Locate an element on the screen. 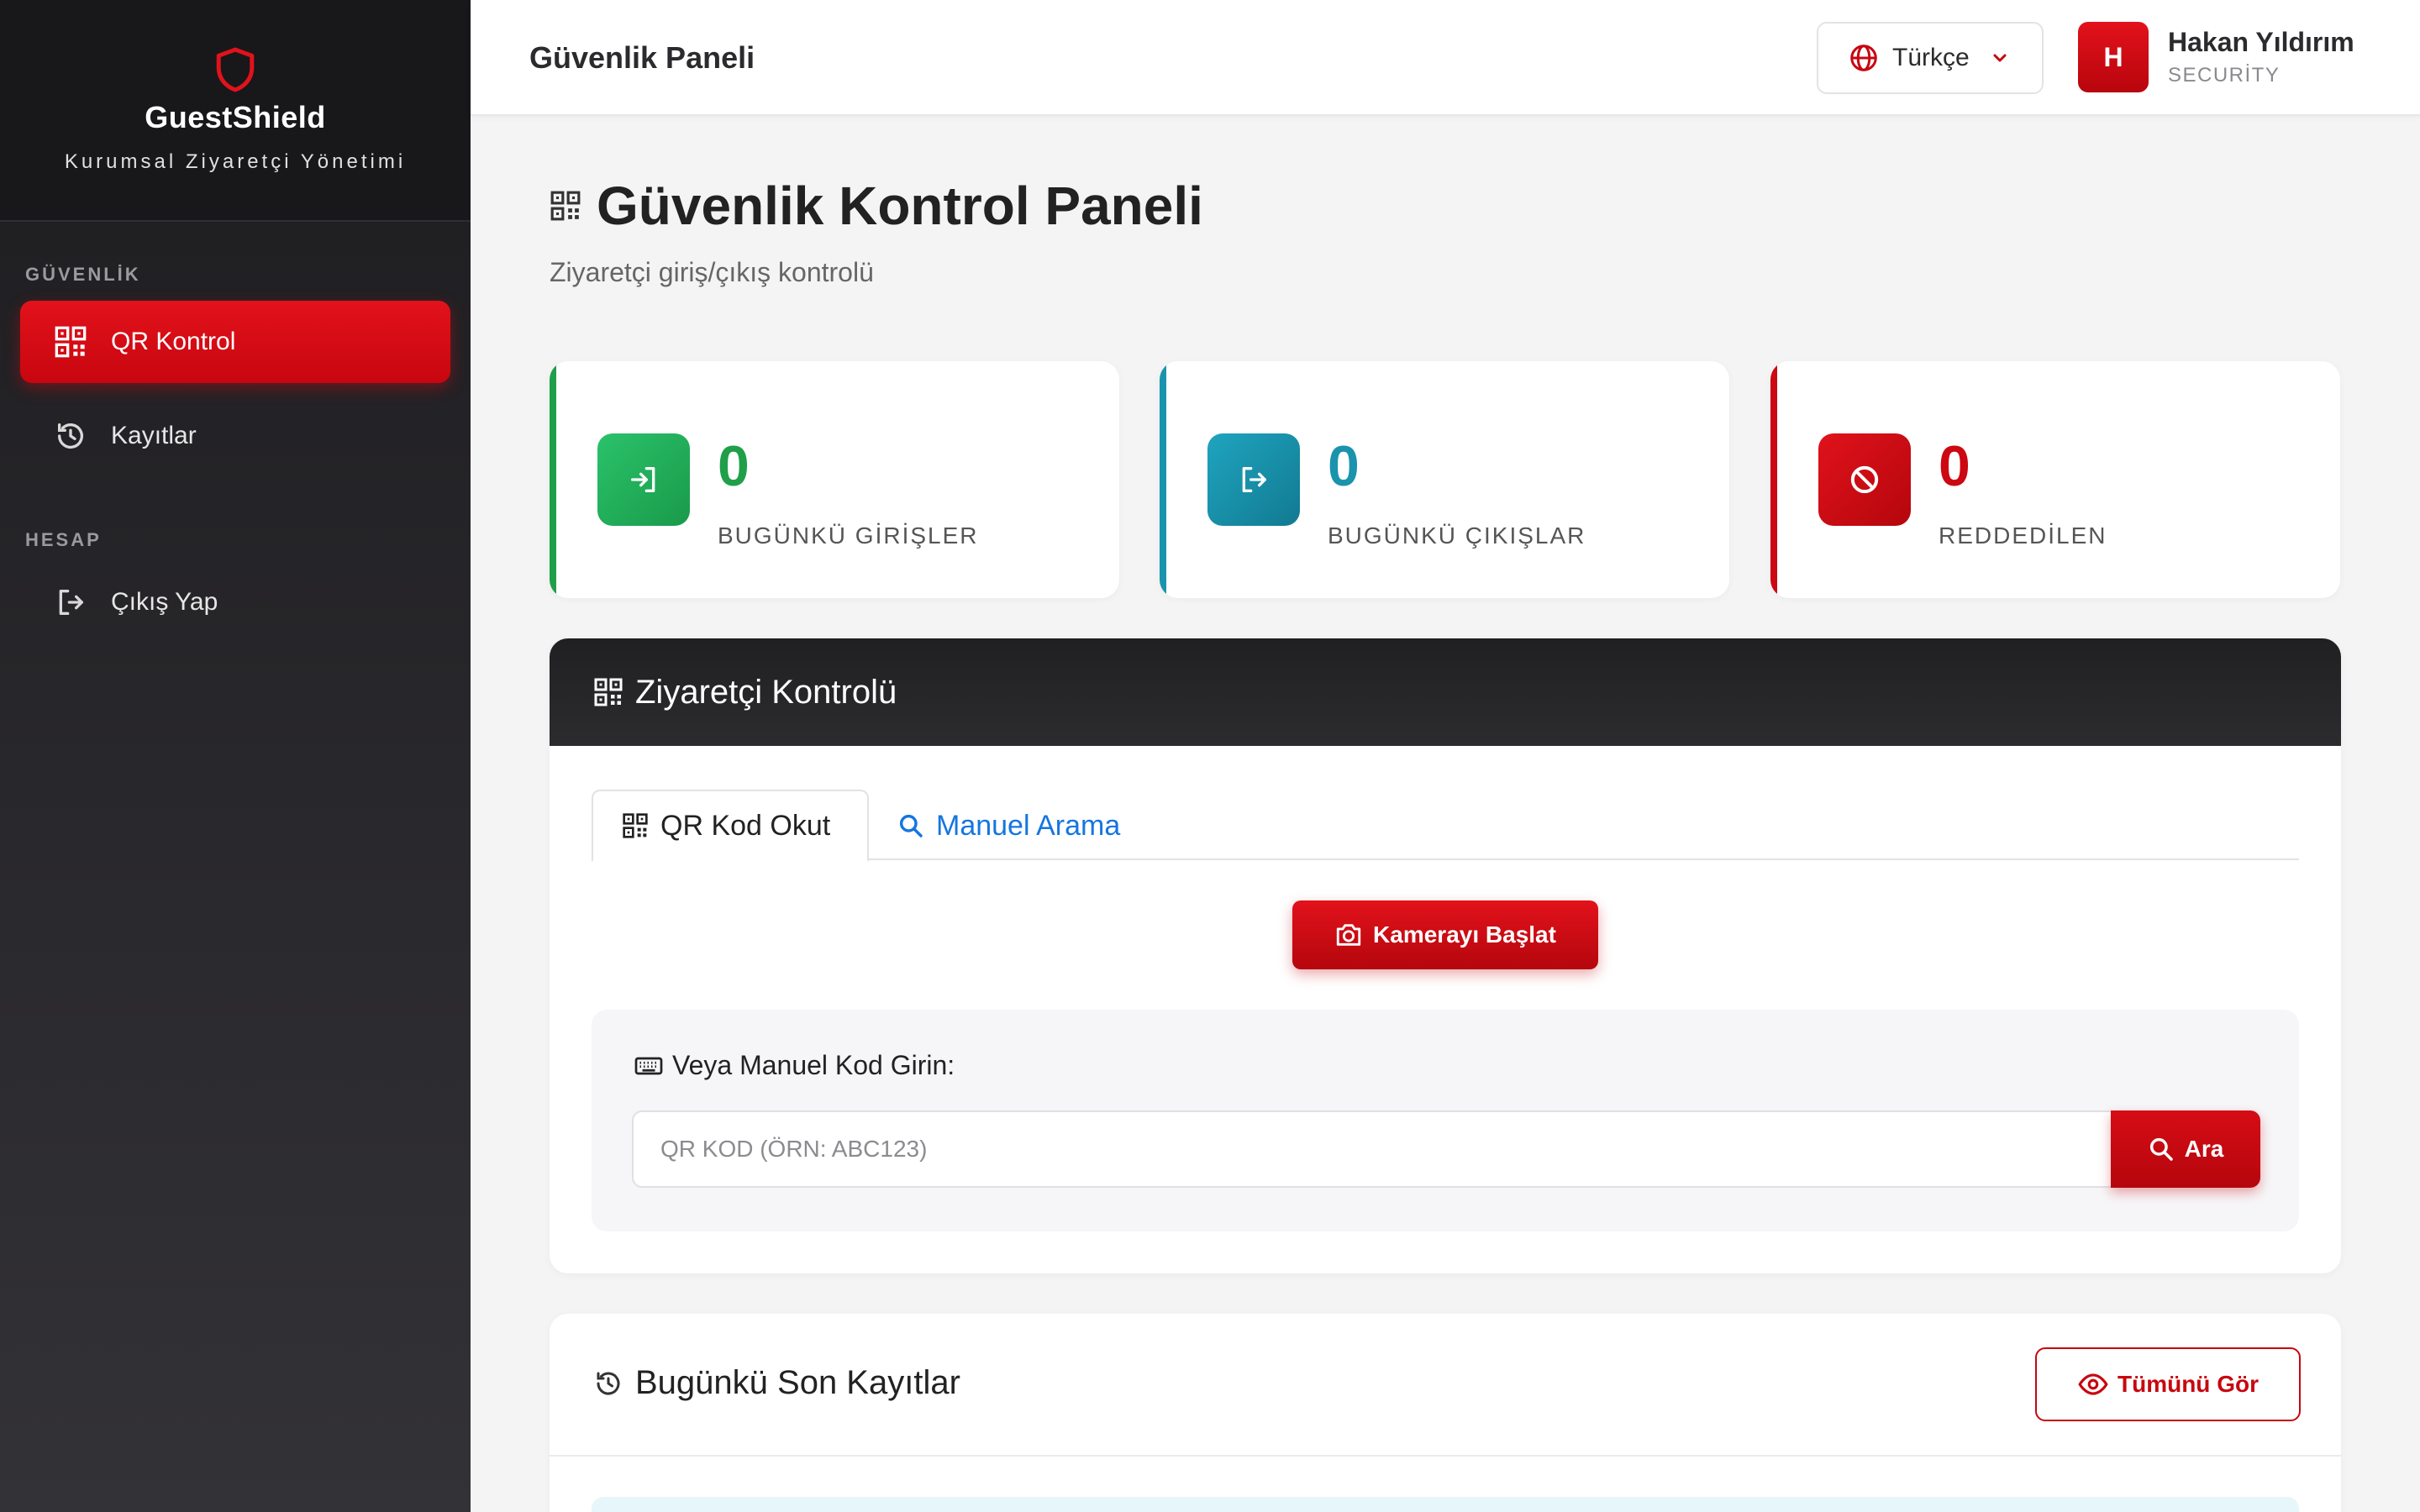 This screenshot has width=2420, height=1512. search-button: Ara is located at coordinates (2185, 1149).